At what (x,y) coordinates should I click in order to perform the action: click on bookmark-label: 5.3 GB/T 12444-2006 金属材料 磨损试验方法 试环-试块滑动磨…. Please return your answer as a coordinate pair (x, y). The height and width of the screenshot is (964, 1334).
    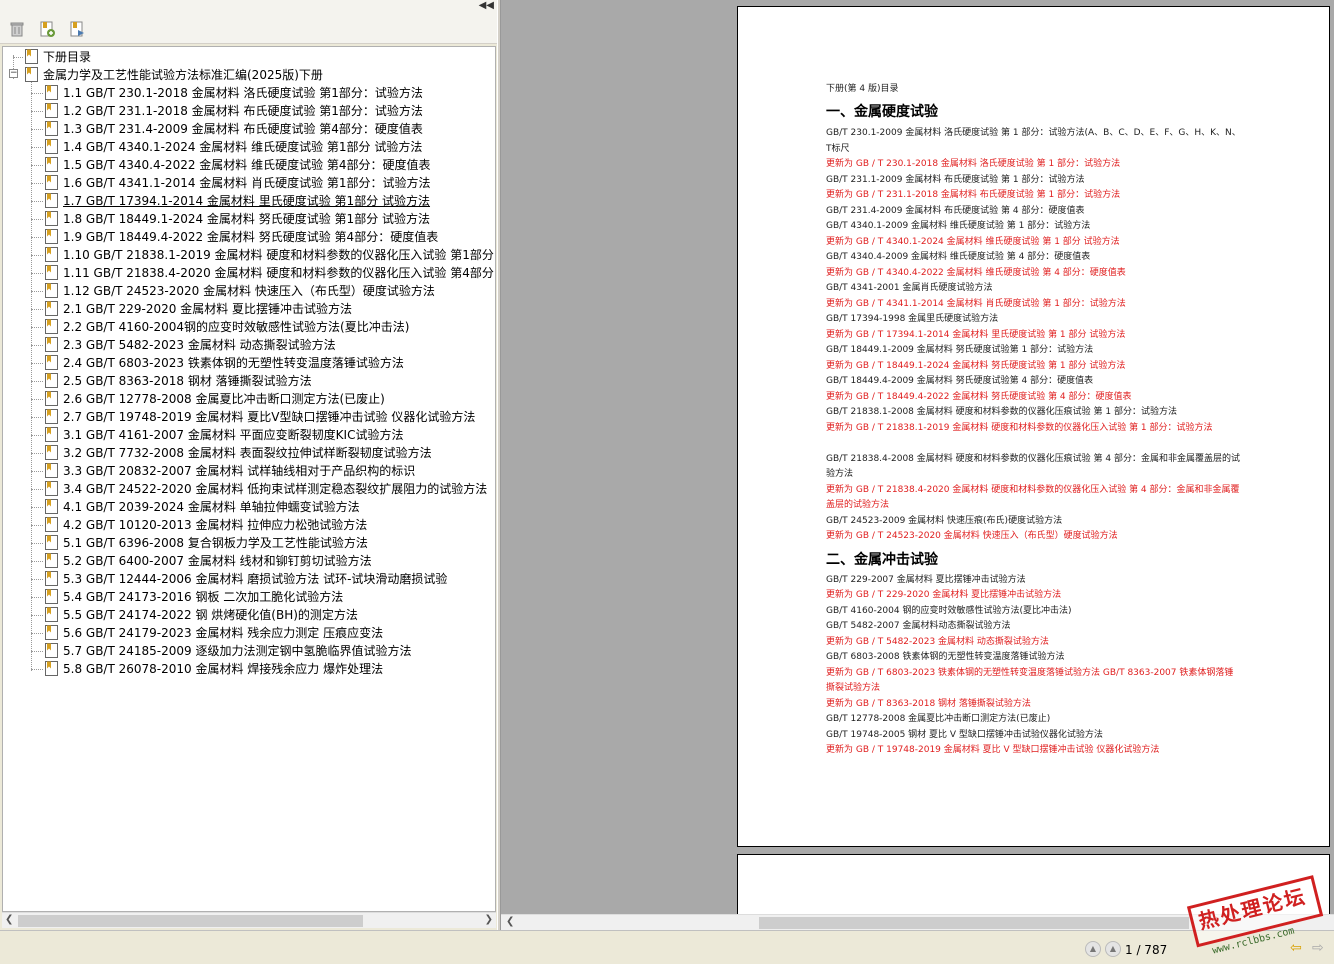
    Looking at the image, I should click on (255, 579).